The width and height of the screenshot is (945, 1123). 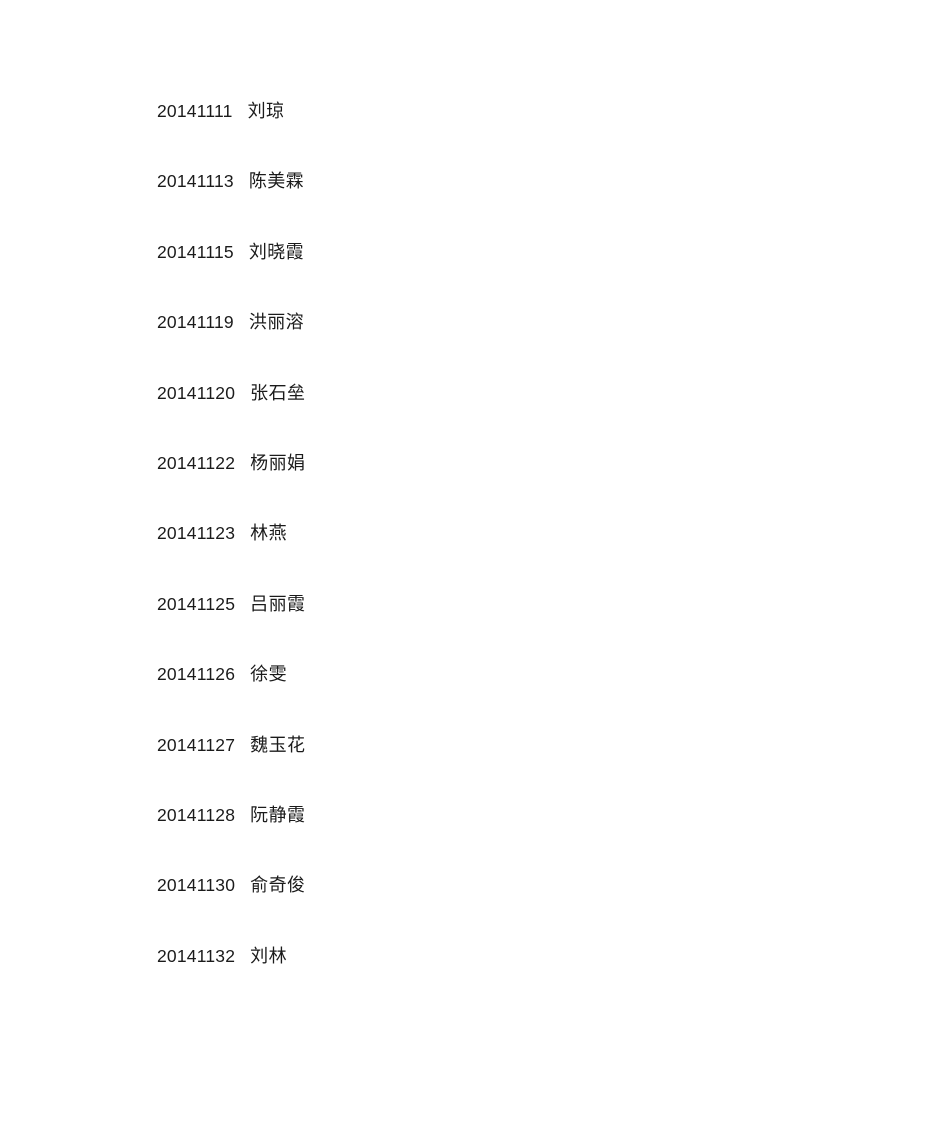 What do you see at coordinates (196, 955) in the screenshot?
I see `entry-id: 20141132` at bounding box center [196, 955].